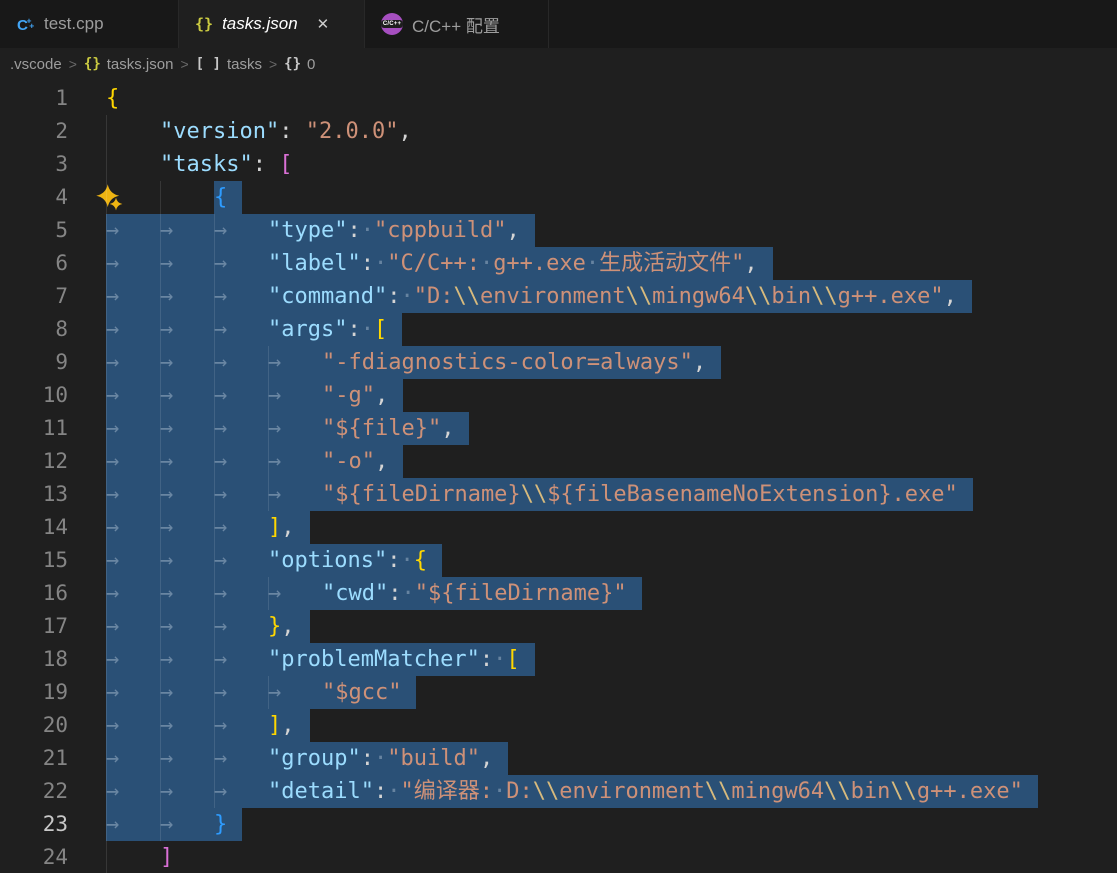 The image size is (1117, 873). I want to click on breadcrumb-item-0: {} 0, so click(299, 64).